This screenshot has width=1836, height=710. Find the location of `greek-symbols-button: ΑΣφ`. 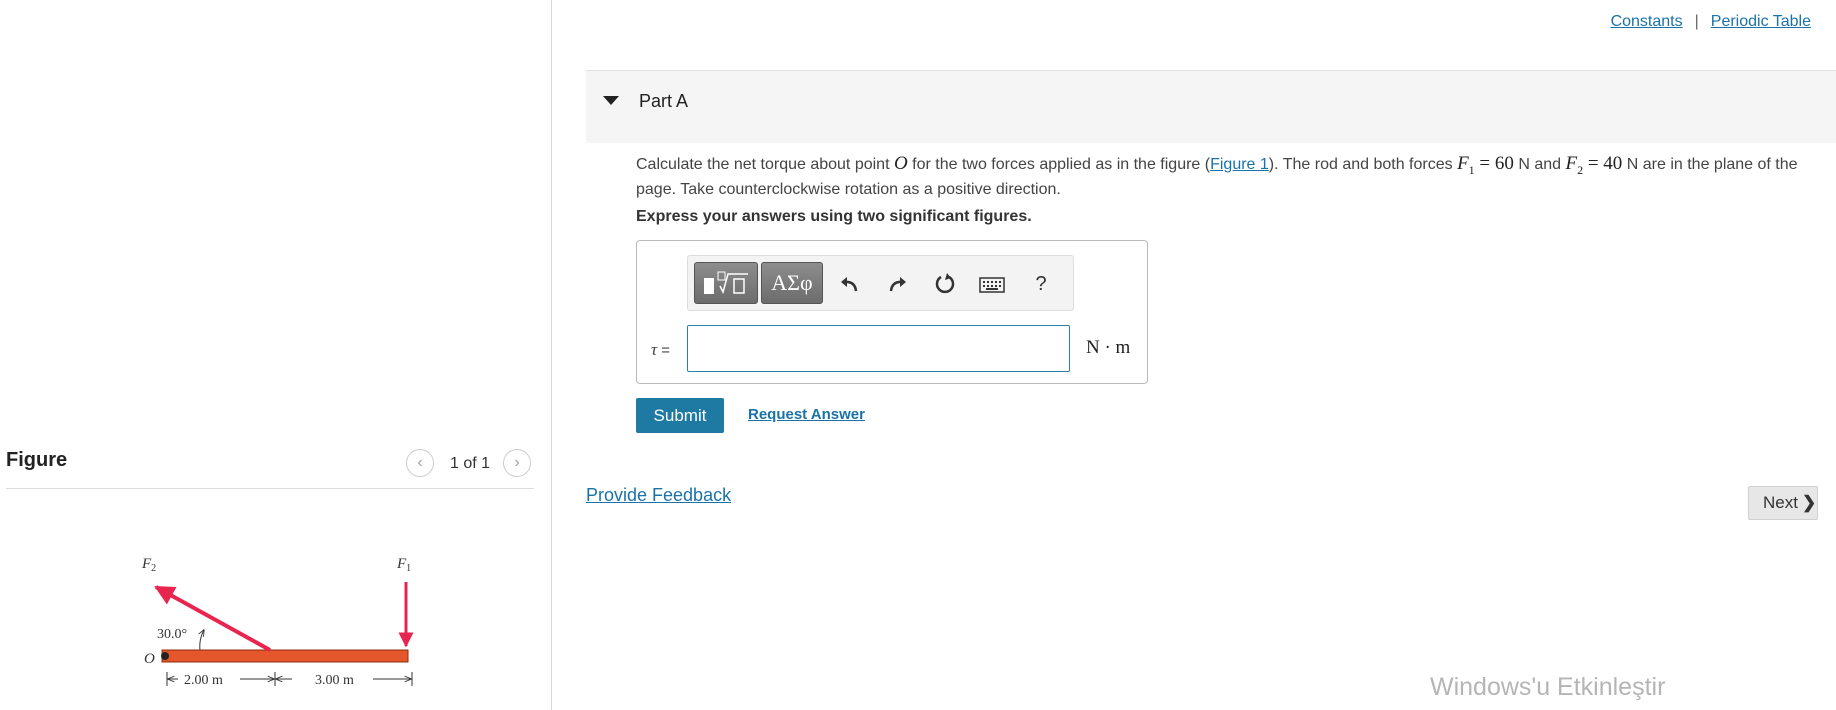

greek-symbols-button: ΑΣφ is located at coordinates (792, 283).